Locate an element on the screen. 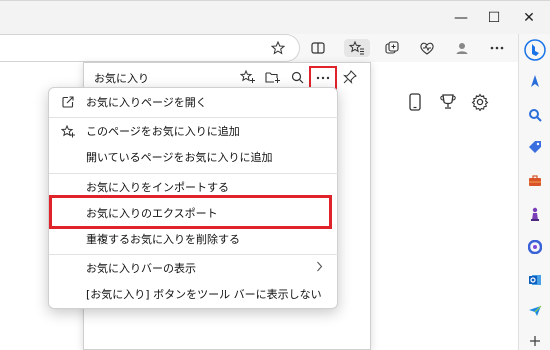 The width and height of the screenshot is (550, 350). menu-item-open-favorites-page: お気に入りページを開く is located at coordinates (194, 102).